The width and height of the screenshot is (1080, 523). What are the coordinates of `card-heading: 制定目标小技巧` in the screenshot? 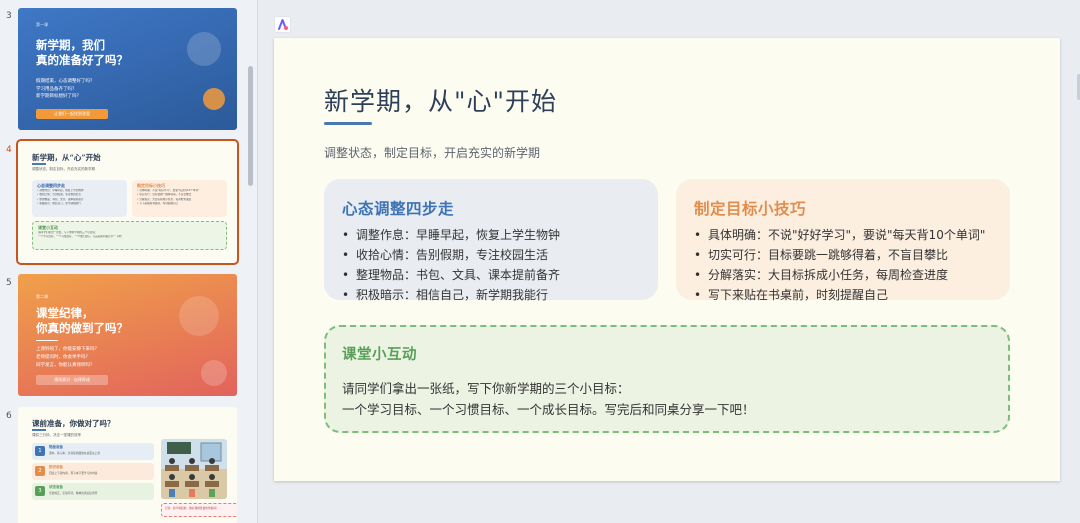 It's located at (750, 209).